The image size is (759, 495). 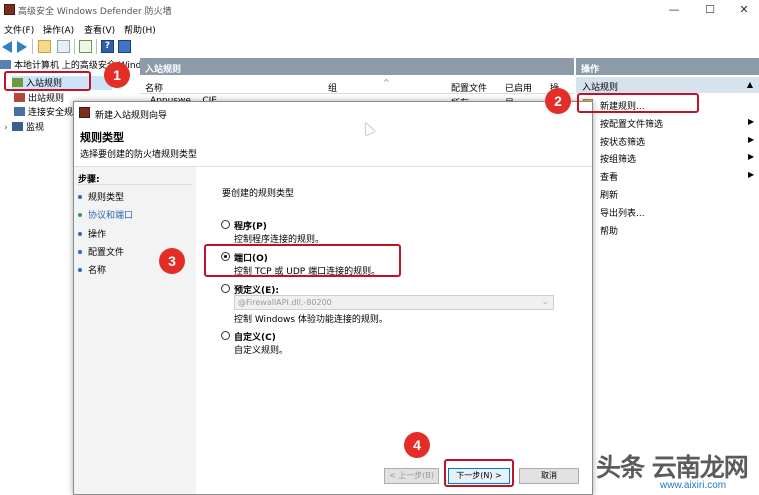 I want to click on column-enabled: 已启用, so click(x=518, y=87).